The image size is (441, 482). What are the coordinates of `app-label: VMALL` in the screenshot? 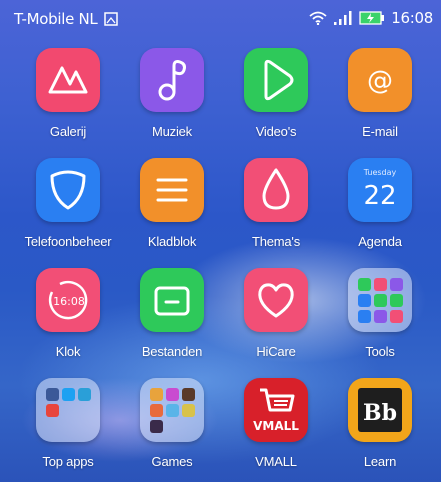 It's located at (276, 461).